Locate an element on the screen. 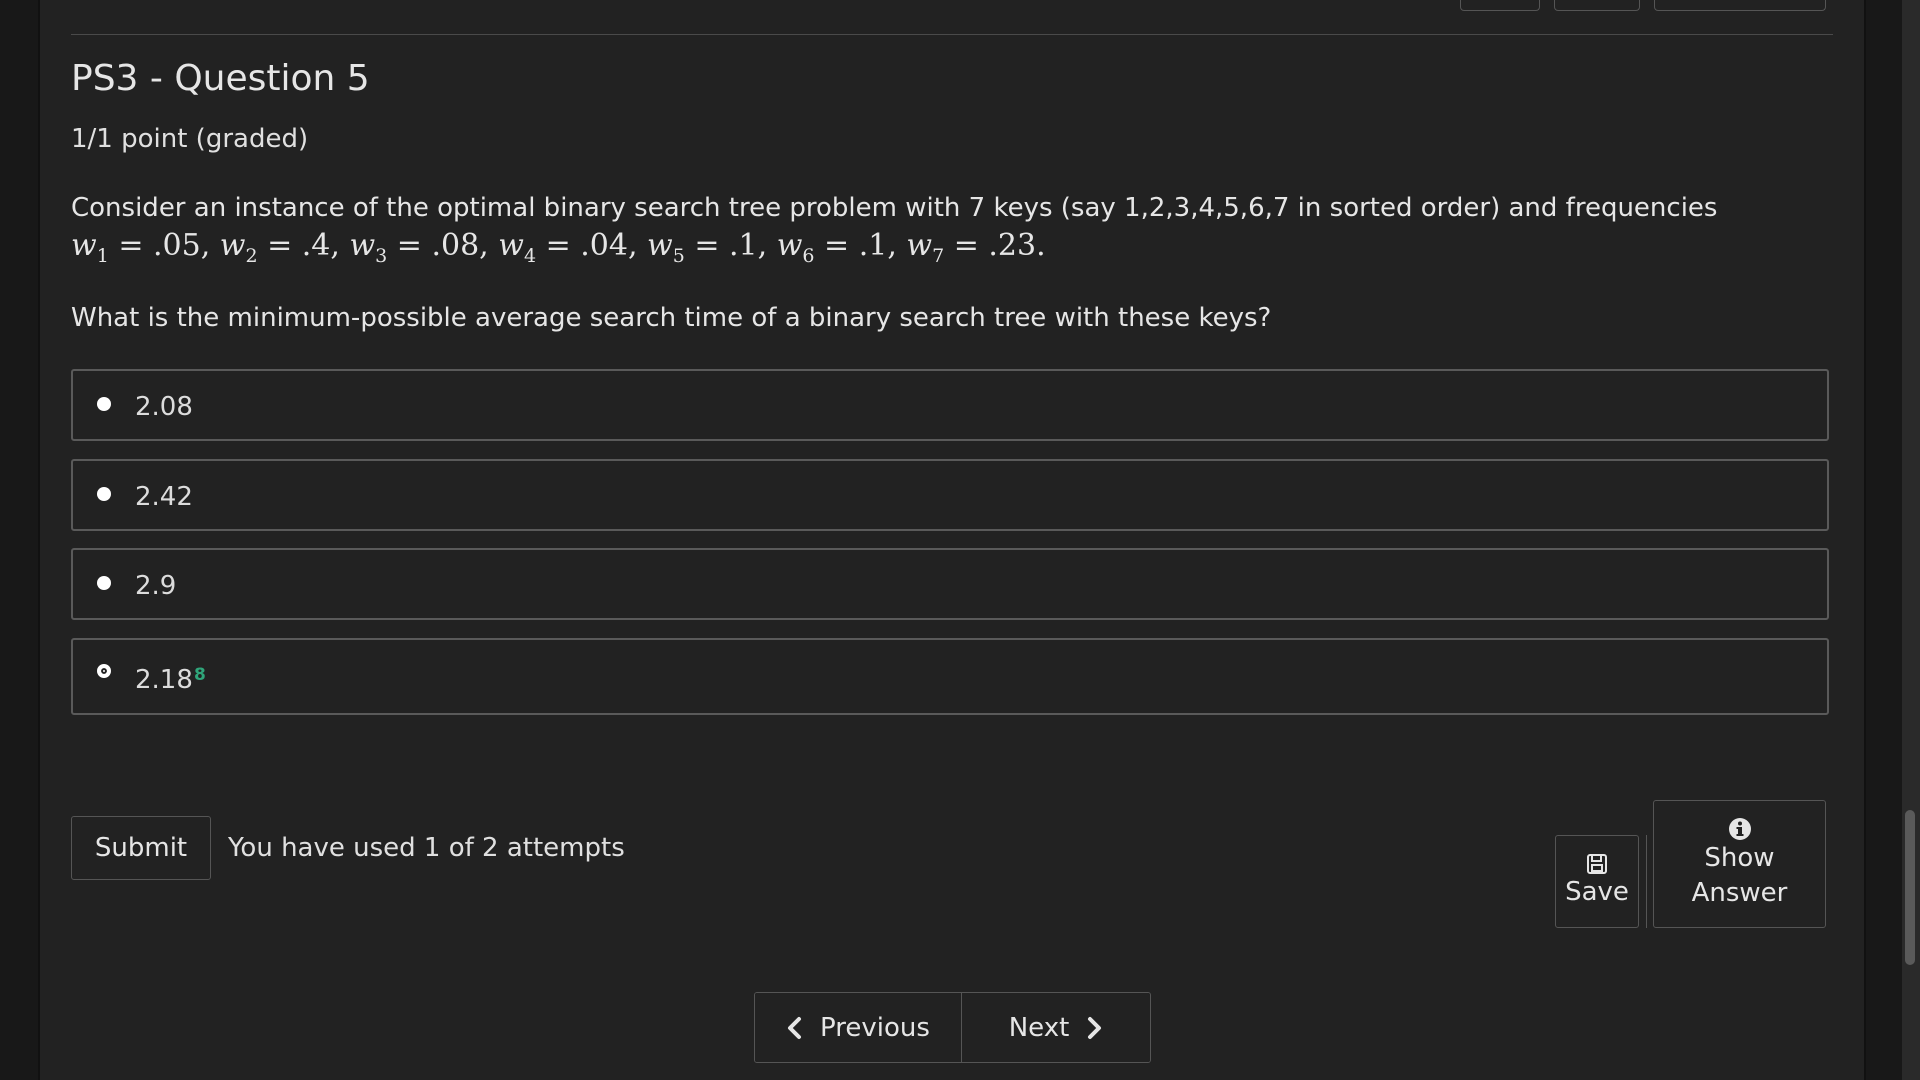 This screenshot has height=1080, width=1920. formula-subscript: 1 is located at coordinates (102, 256).